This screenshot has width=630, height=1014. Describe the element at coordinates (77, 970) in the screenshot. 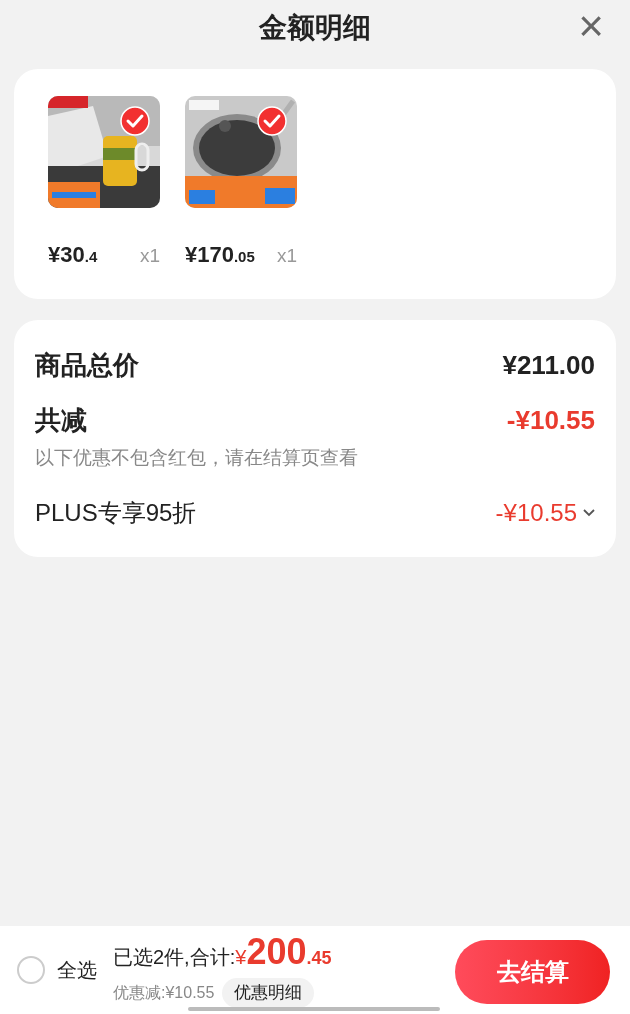

I see `select-all-label: 全选` at that location.